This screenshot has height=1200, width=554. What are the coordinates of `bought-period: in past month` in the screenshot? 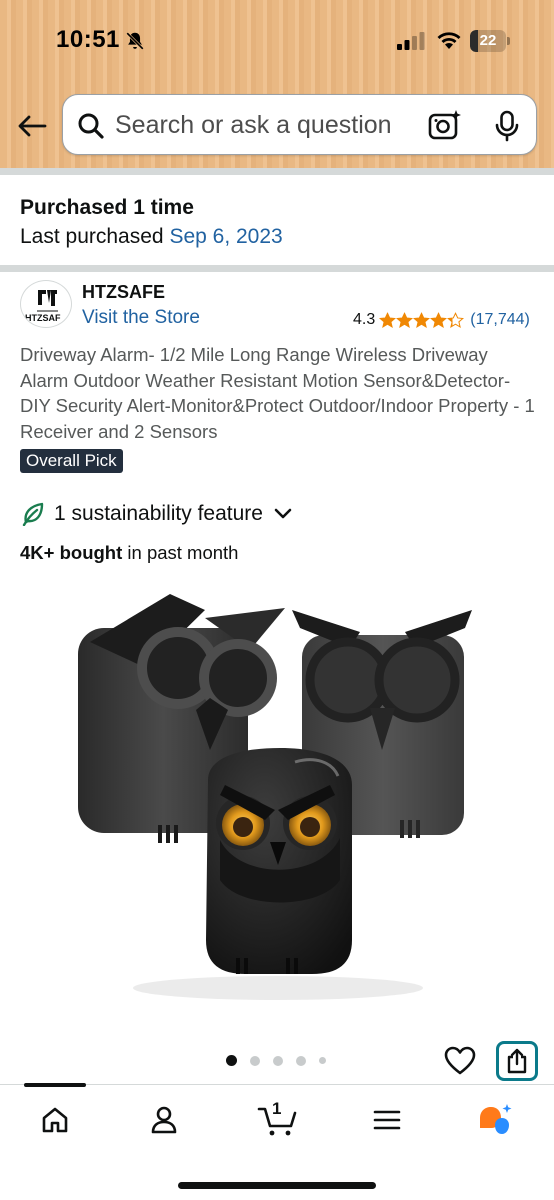 It's located at (180, 552).